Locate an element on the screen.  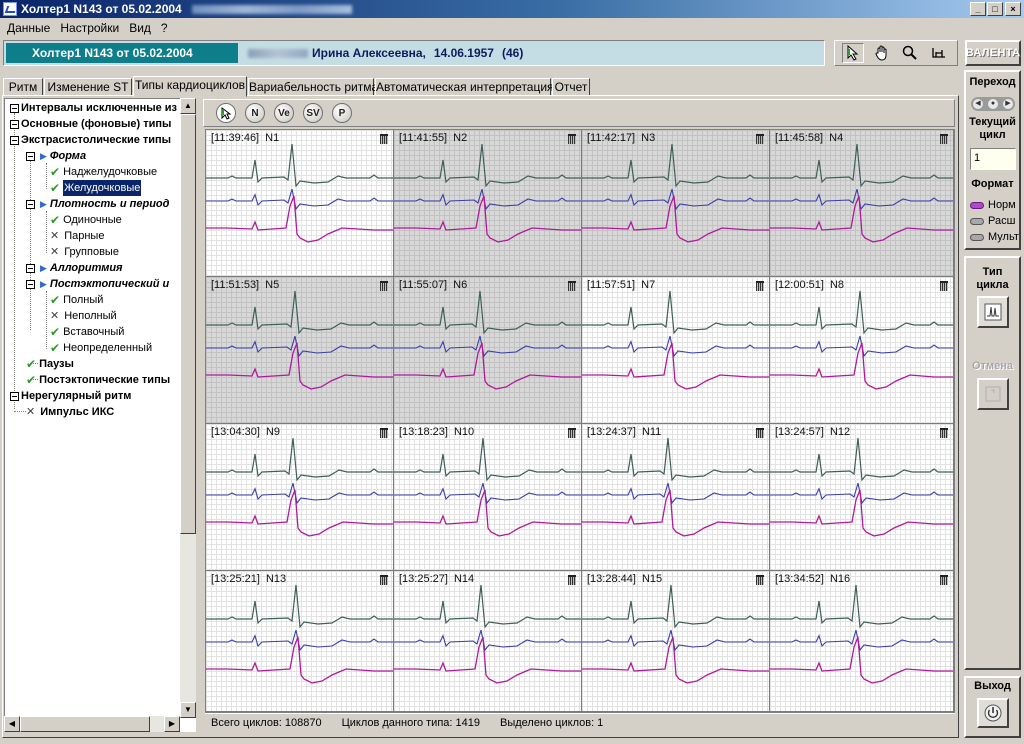
tree-horizontal-scrollbar: ◀ ▶ is located at coordinates (92, 724).